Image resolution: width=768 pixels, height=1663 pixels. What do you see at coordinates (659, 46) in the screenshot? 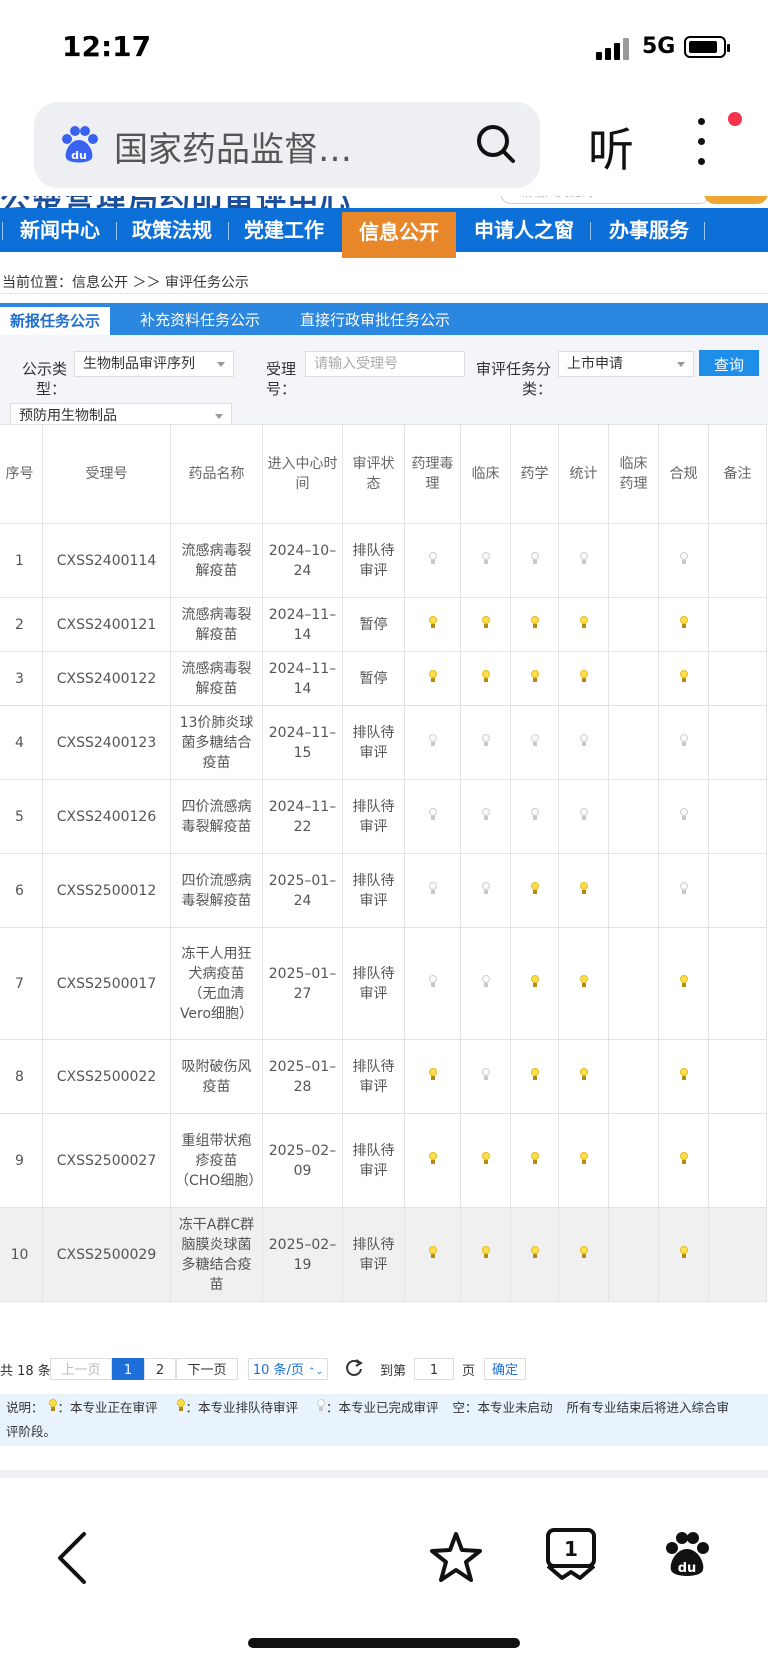
I see `network-label: 5G` at bounding box center [659, 46].